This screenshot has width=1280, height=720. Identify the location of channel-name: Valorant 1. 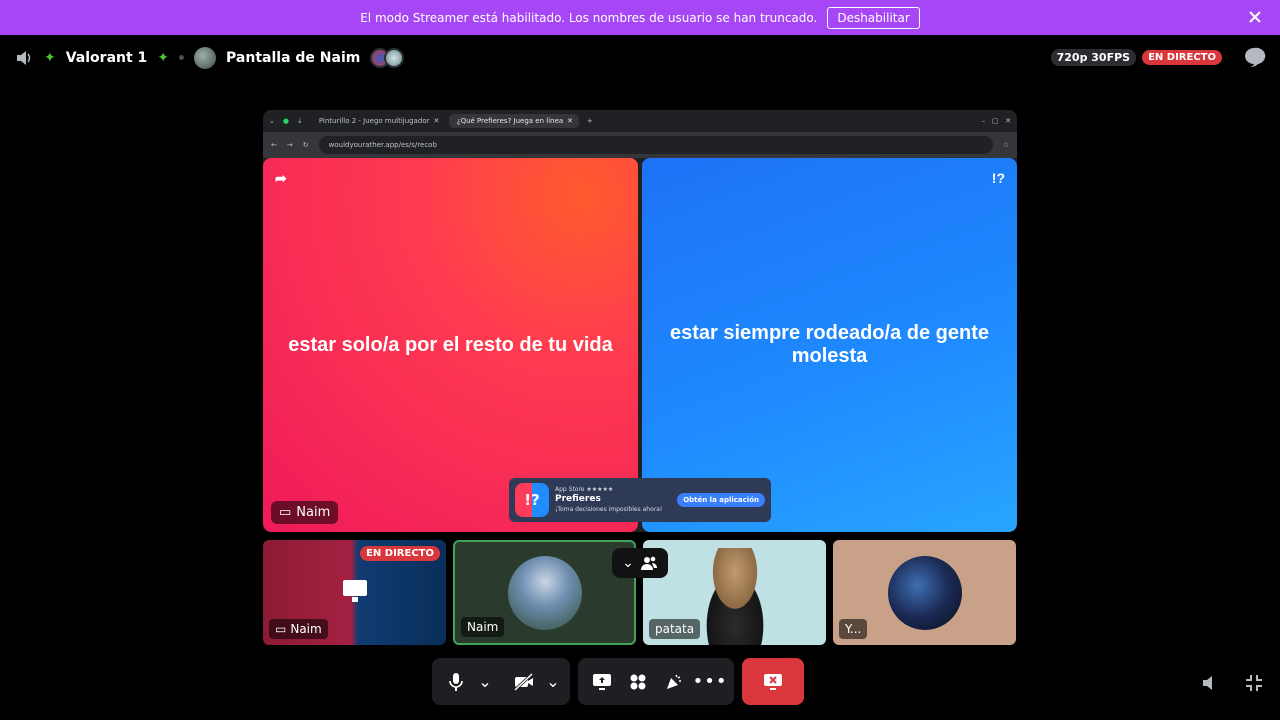
(107, 58).